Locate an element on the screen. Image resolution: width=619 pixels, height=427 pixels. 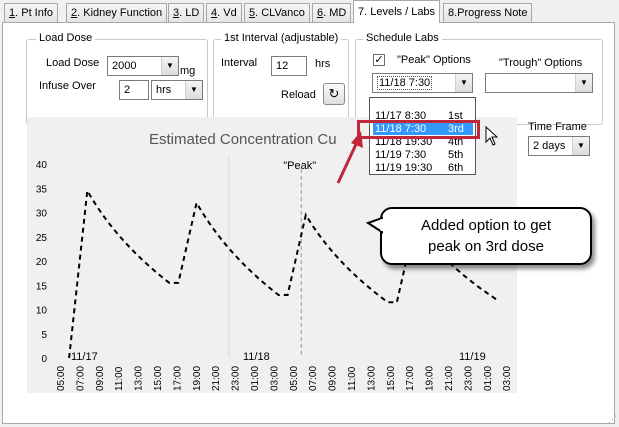
peak-selected-value: 11/18 7:30 is located at coordinates (405, 83).